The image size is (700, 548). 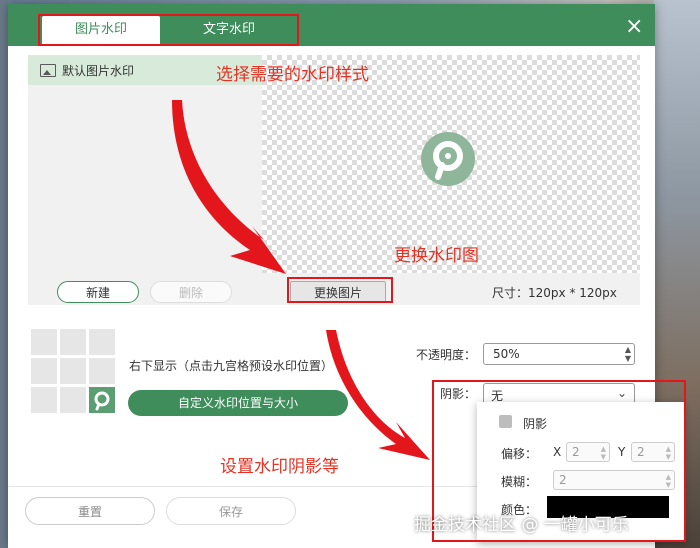 I want to click on position-description: 右下显示（点击九宫格预设水印位置）, so click(x=231, y=366).